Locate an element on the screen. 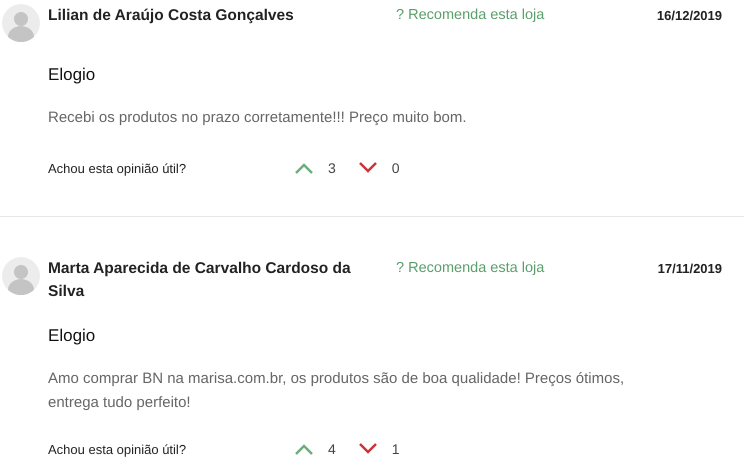 This screenshot has height=466, width=744. review-date: 17/11/2019 is located at coordinates (690, 269).